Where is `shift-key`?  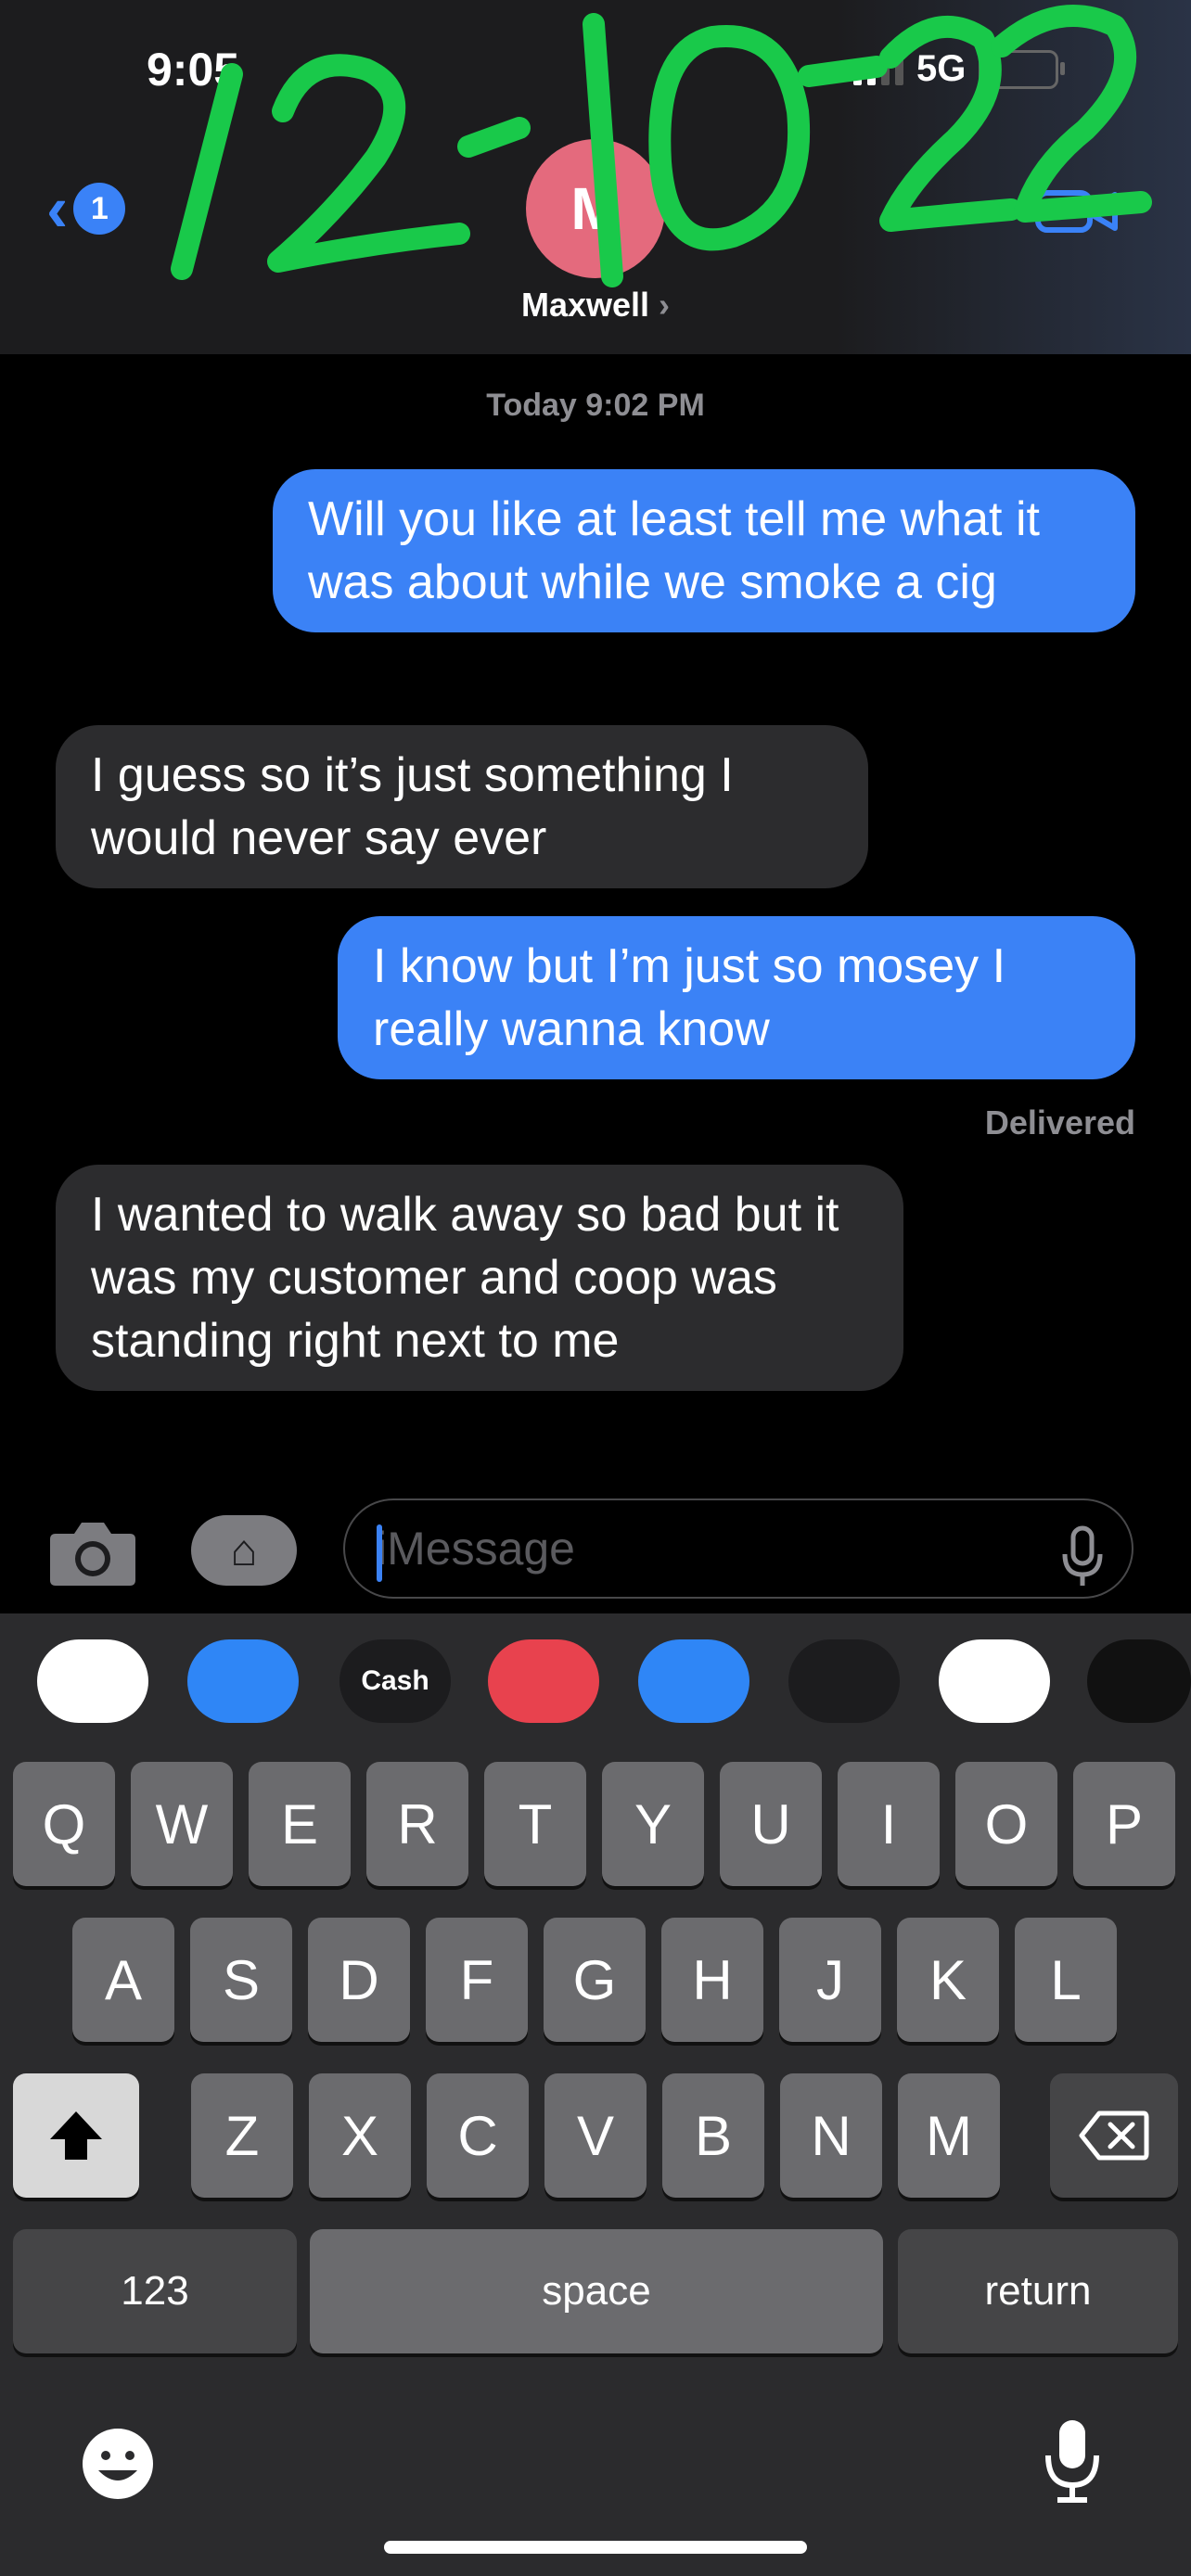
shift-key is located at coordinates (76, 2136).